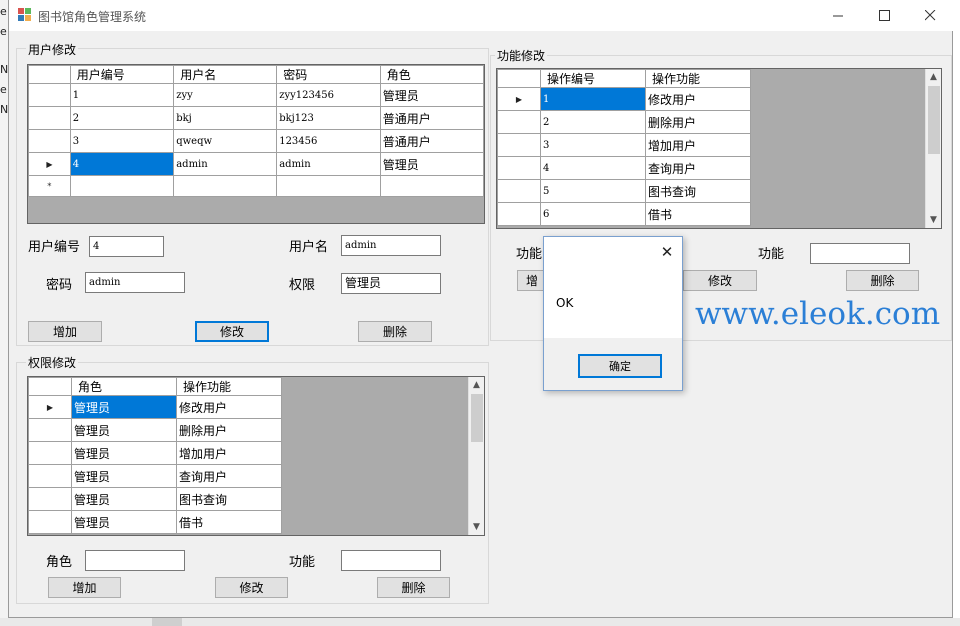 The image size is (960, 626). Describe the element at coordinates (328, 95) in the screenshot. I see `table-cell: zyy123456` at that location.